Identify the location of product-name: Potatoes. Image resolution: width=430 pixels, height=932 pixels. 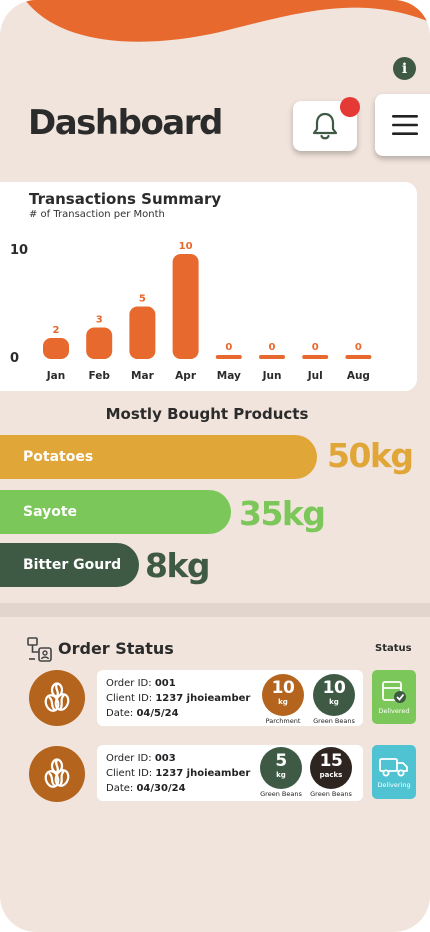
(58, 457).